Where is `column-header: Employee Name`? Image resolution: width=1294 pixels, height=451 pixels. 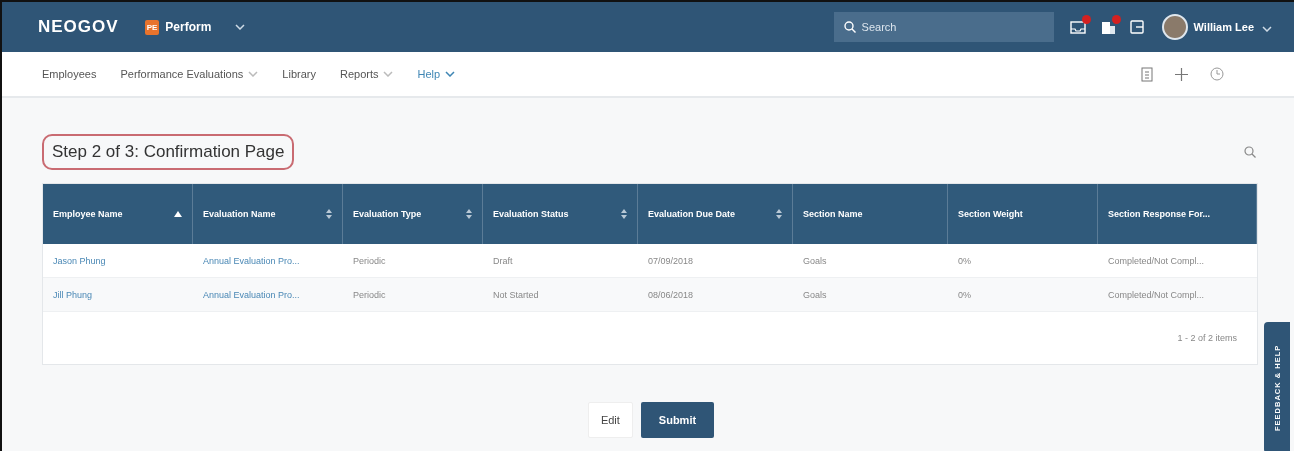
column-header: Employee Name is located at coordinates (118, 214).